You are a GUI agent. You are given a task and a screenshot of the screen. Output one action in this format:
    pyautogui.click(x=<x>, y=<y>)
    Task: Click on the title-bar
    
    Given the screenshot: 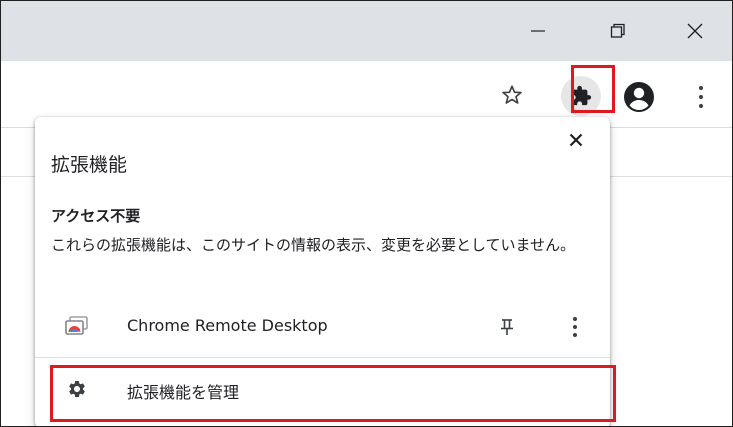 What is the action you would take?
    pyautogui.click(x=366, y=31)
    